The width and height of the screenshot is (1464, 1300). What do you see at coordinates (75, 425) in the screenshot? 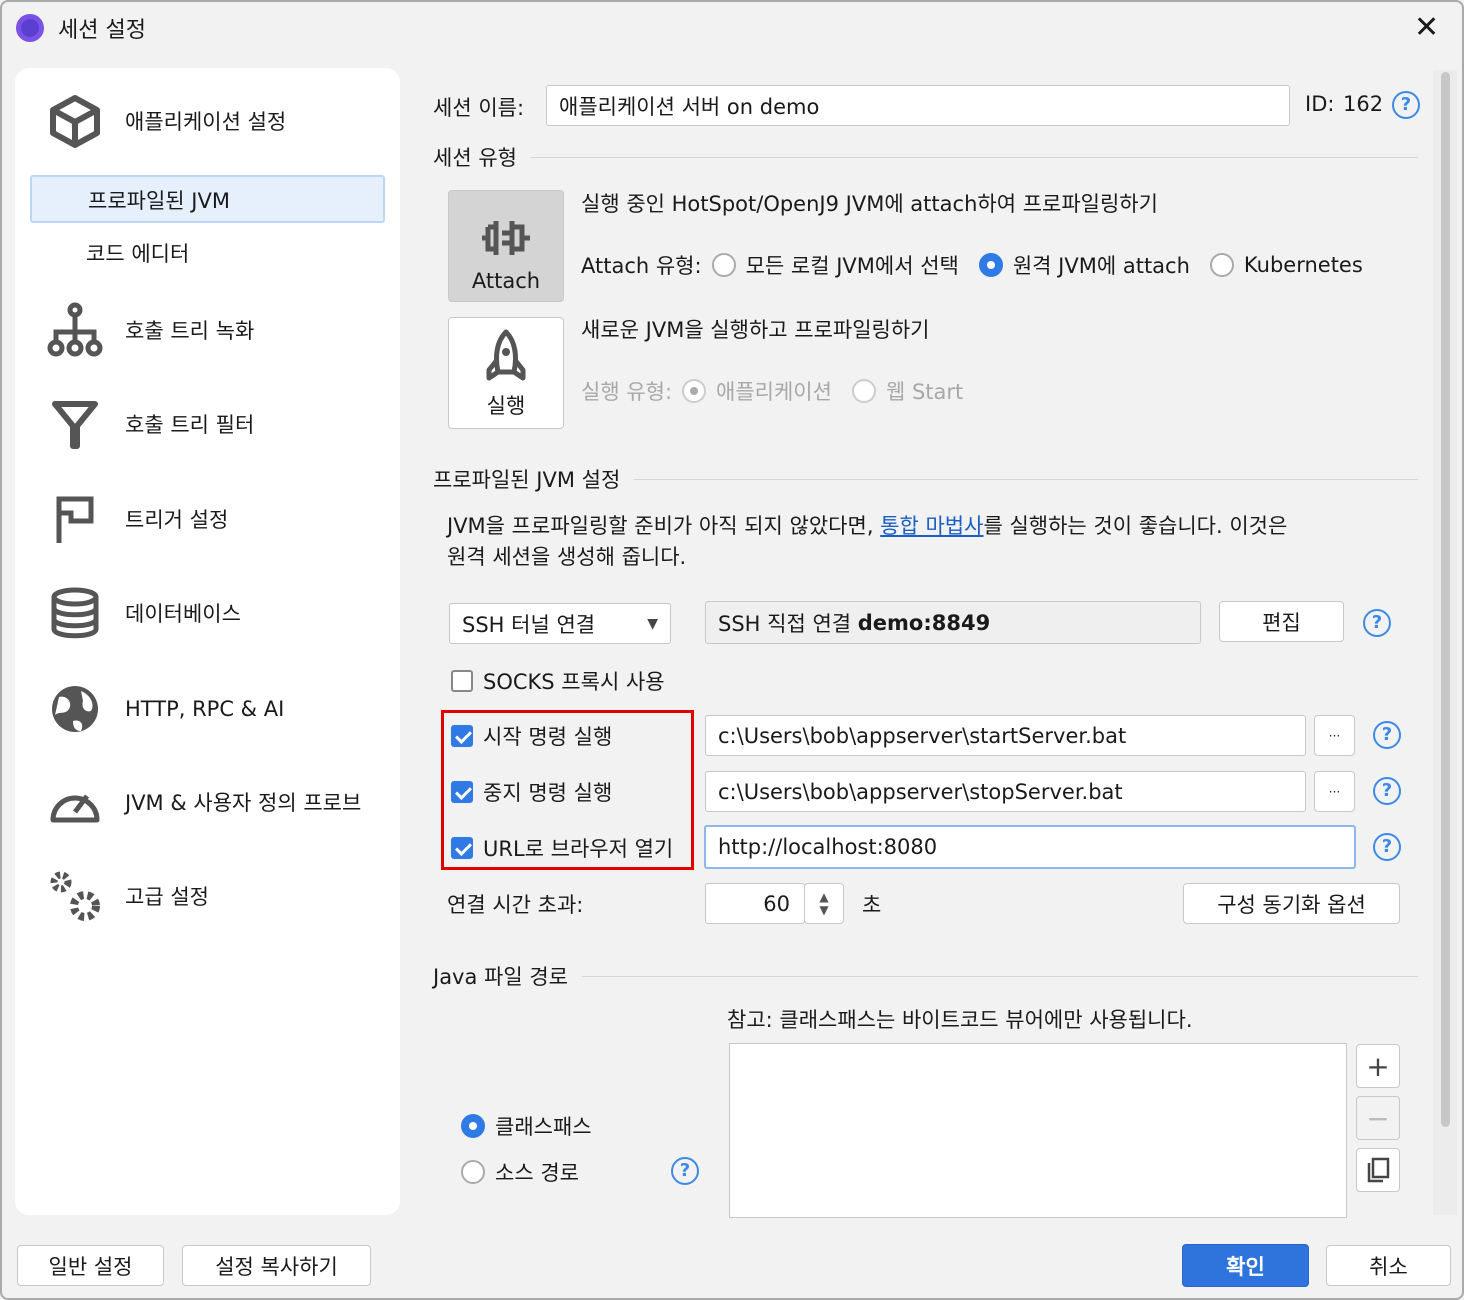
I see `filter-icon` at bounding box center [75, 425].